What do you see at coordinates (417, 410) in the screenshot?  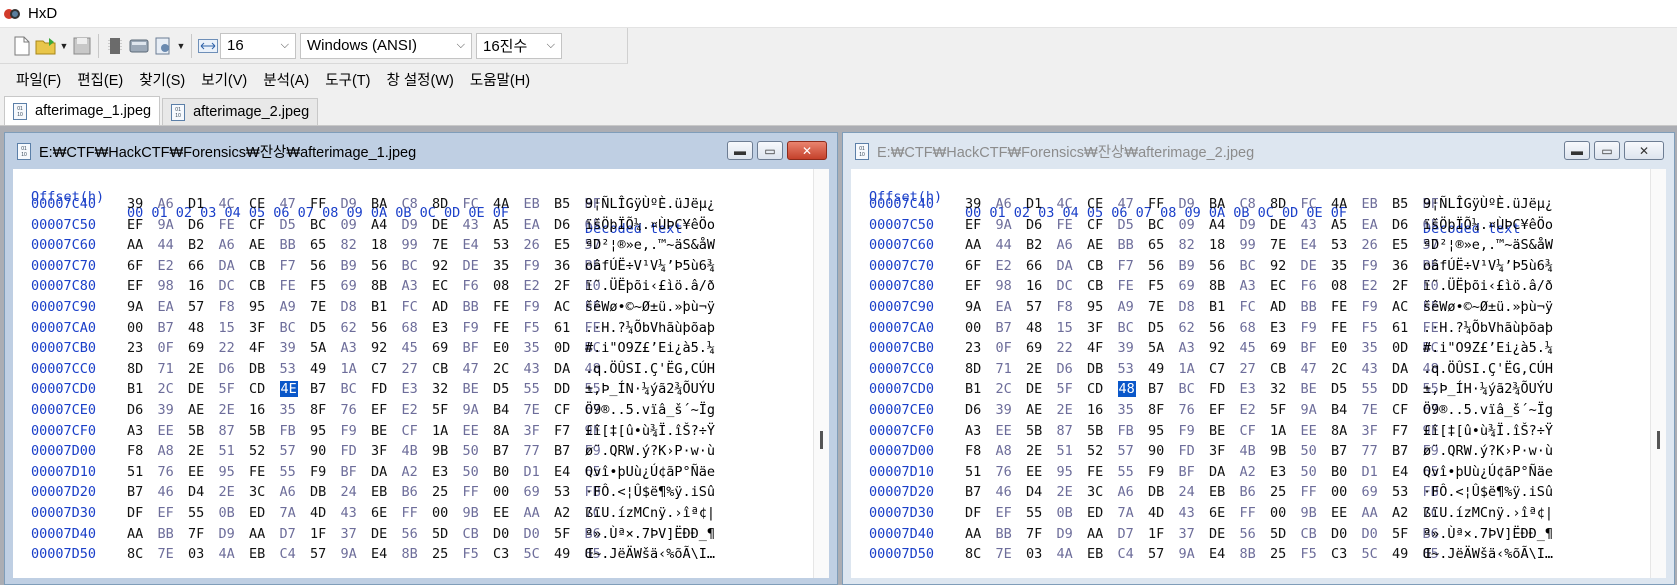 I see `hex-byte: E2` at bounding box center [417, 410].